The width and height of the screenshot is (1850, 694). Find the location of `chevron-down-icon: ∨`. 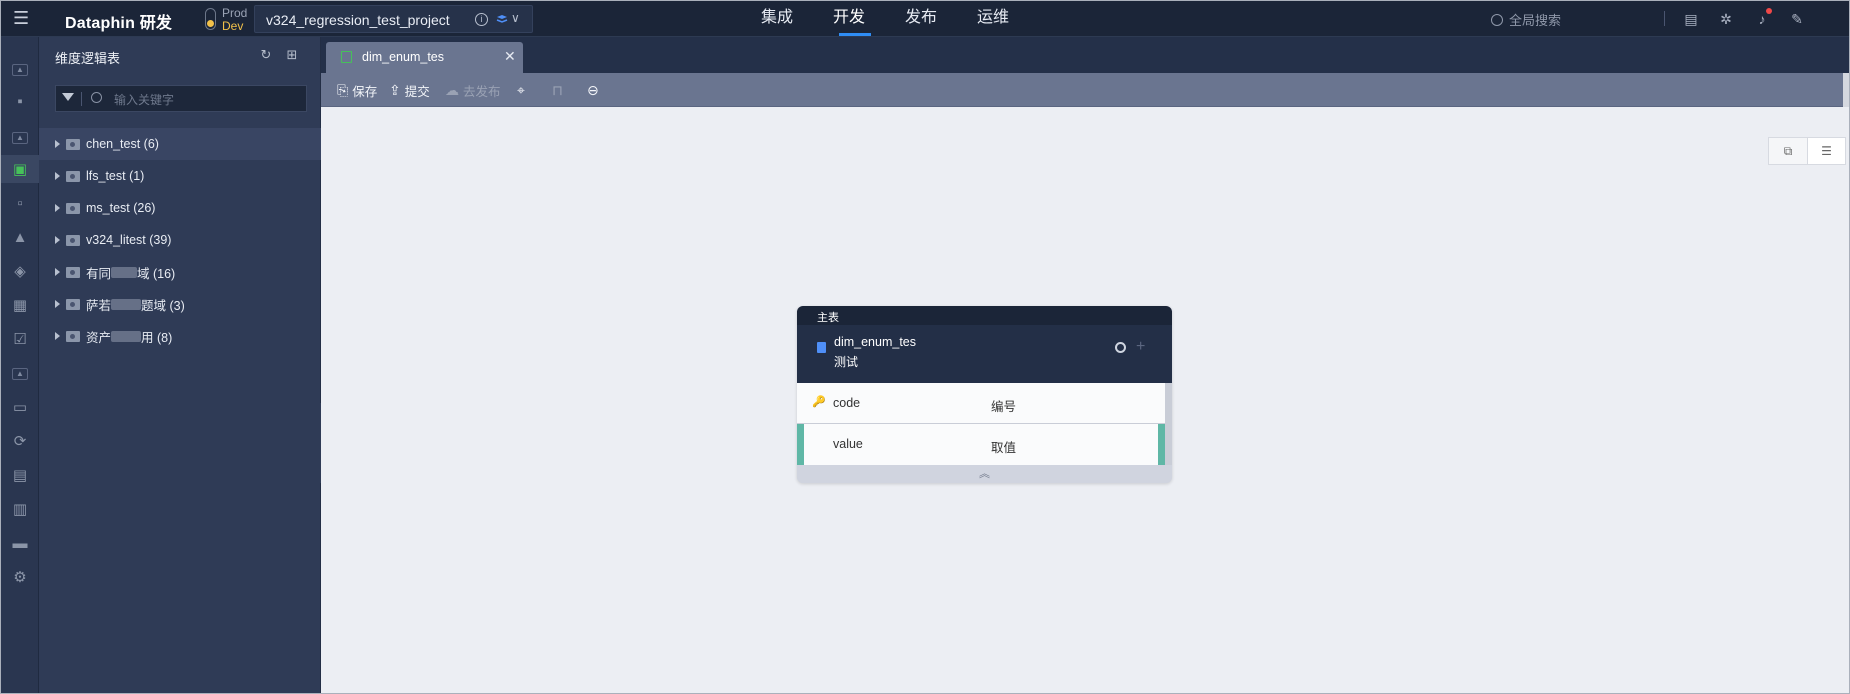

chevron-down-icon: ∨ is located at coordinates (515, 18).